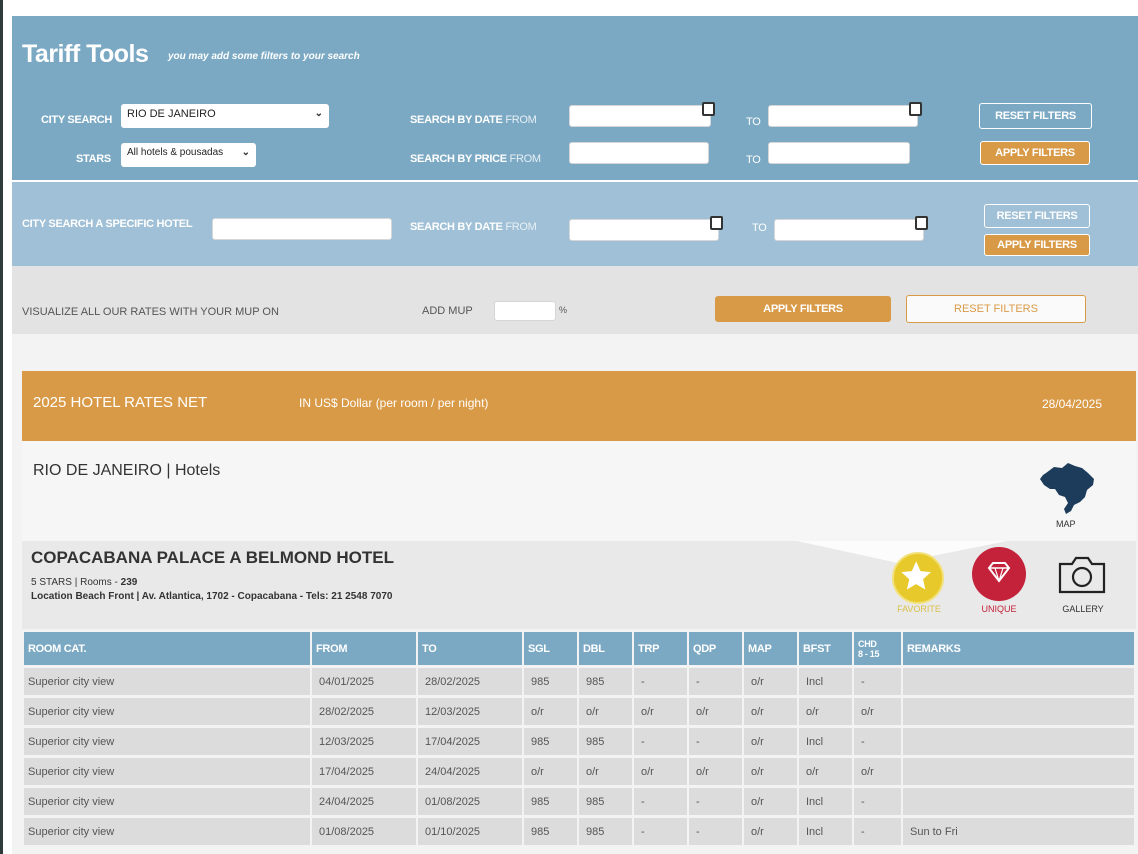  Describe the element at coordinates (660, 801) in the screenshot. I see `cell-trp: -` at that location.